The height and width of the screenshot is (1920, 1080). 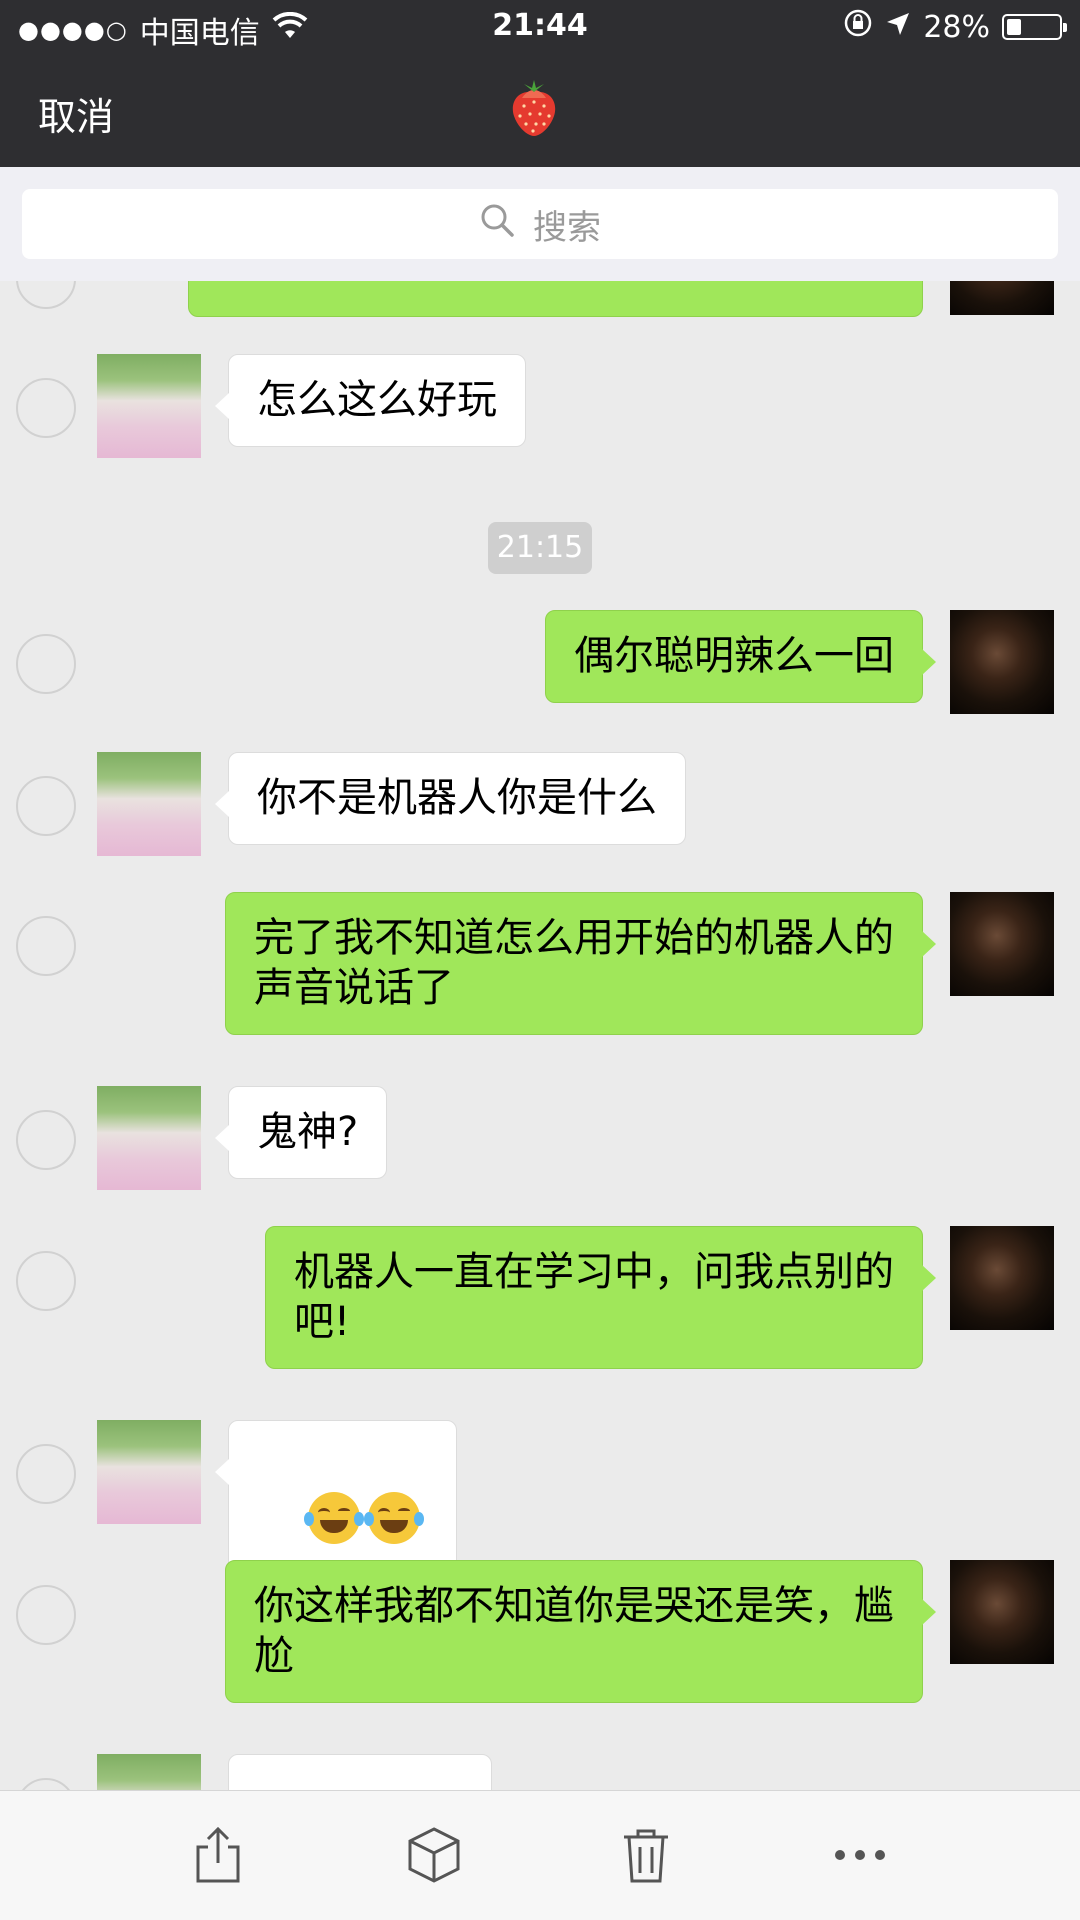 I want to click on search-icon, so click(x=497, y=224).